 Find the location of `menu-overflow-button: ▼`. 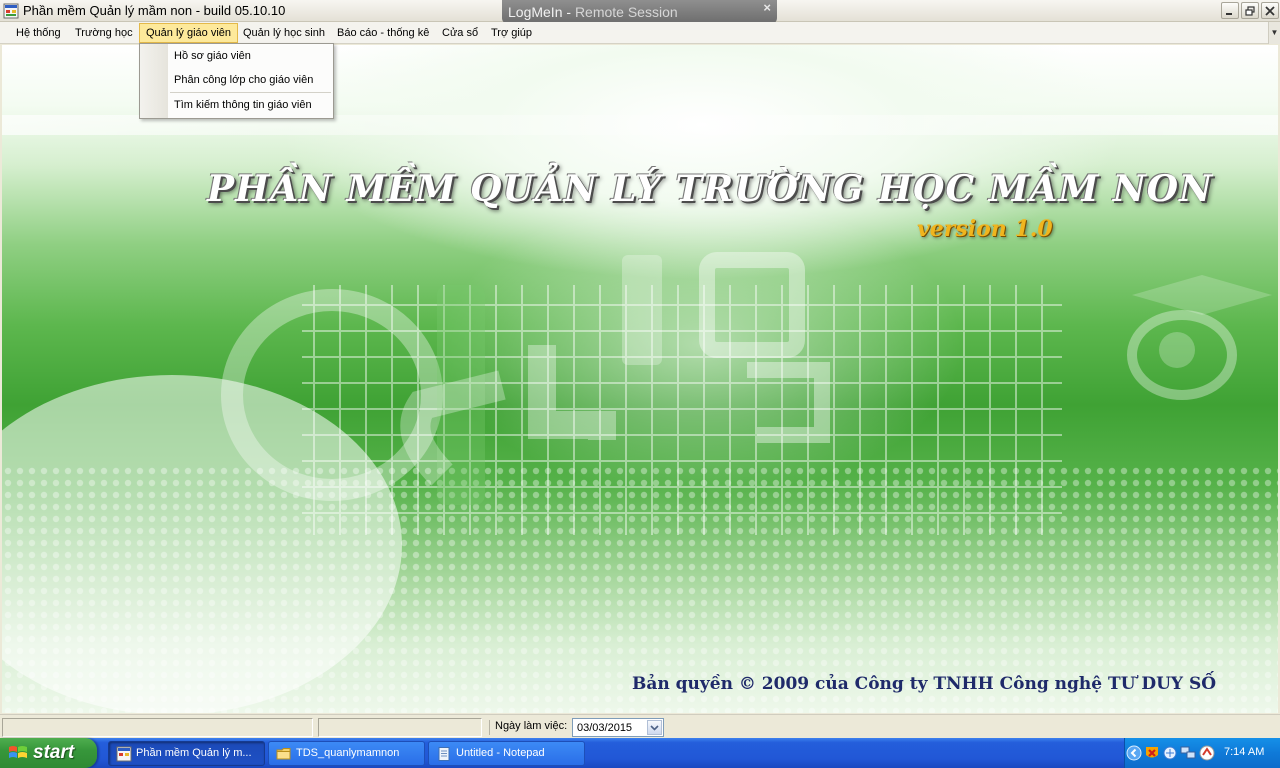

menu-overflow-button: ▼ is located at coordinates (1274, 33).